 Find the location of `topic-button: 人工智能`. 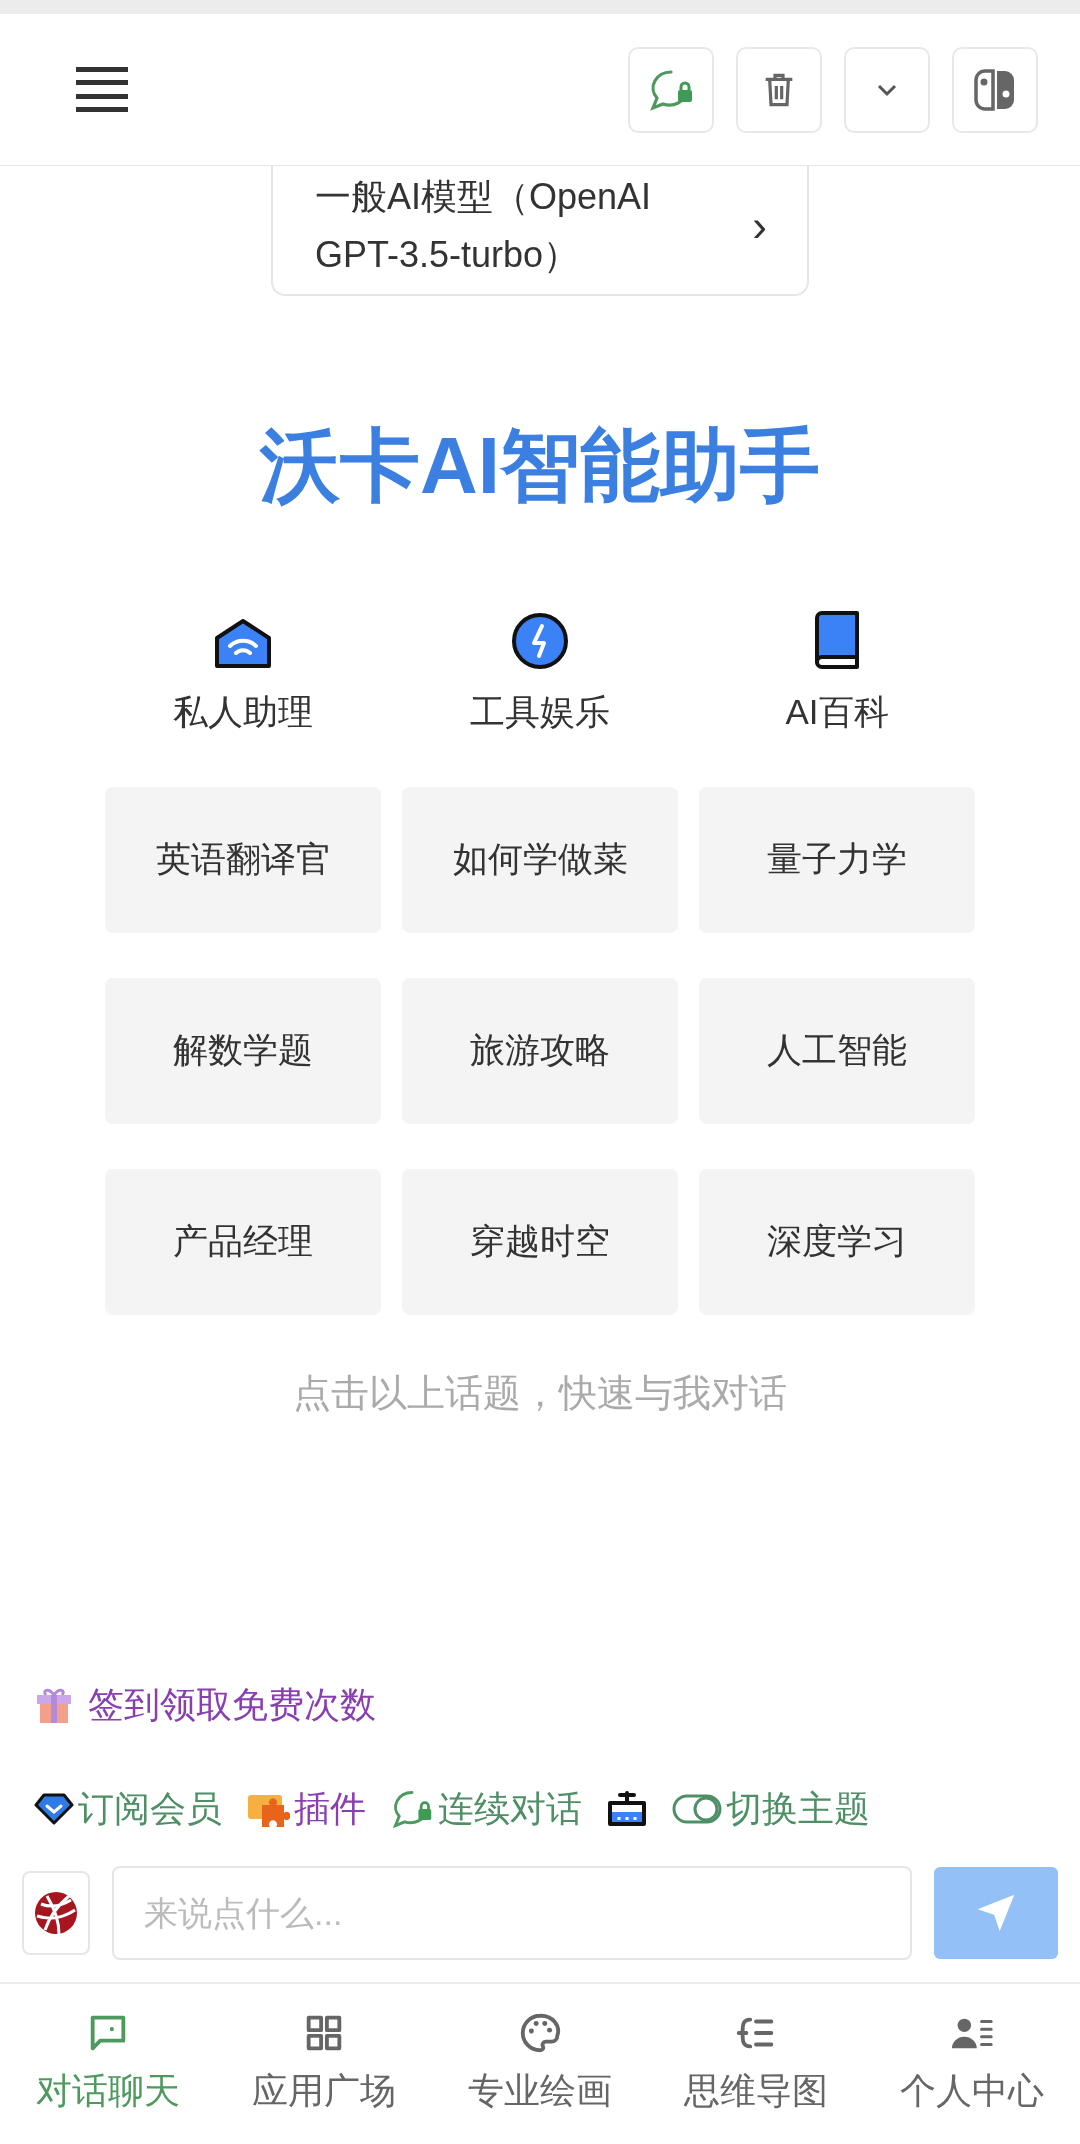

topic-button: 人工智能 is located at coordinates (837, 1050).